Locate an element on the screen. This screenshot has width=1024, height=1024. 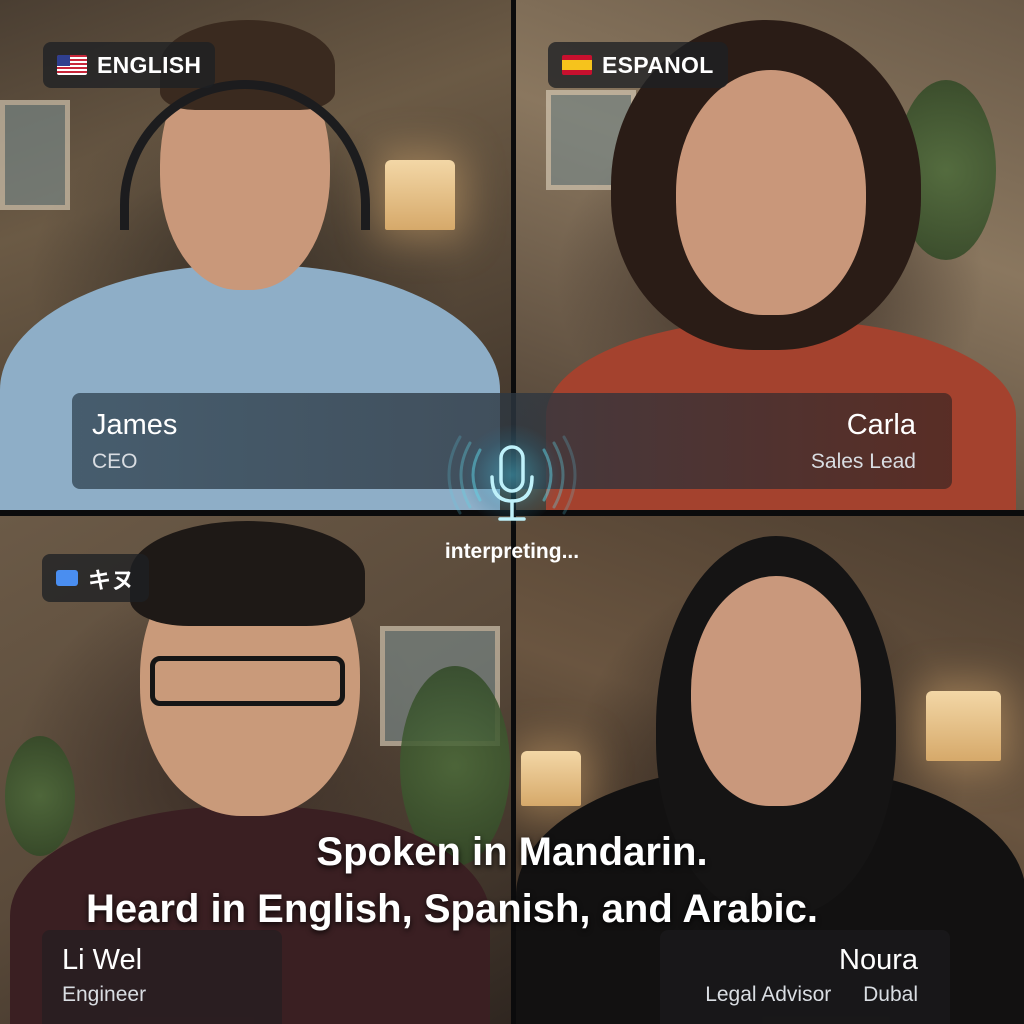
participant-name: Carla is located at coordinates (881, 425).